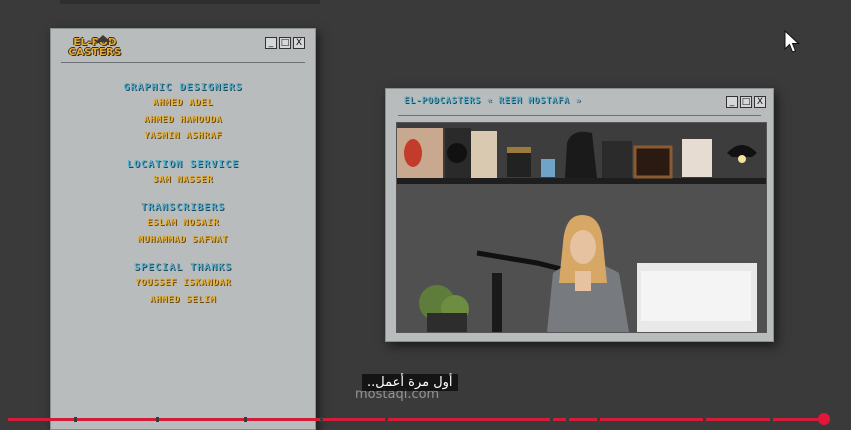 This screenshot has width=851, height=430. What do you see at coordinates (579, 115) in the screenshot?
I see `video-divider` at bounding box center [579, 115].